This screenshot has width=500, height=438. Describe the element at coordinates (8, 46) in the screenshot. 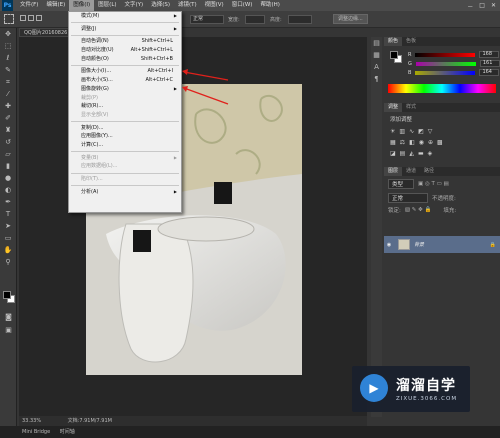

I see `marquee-tool-icon: ⬚` at that location.